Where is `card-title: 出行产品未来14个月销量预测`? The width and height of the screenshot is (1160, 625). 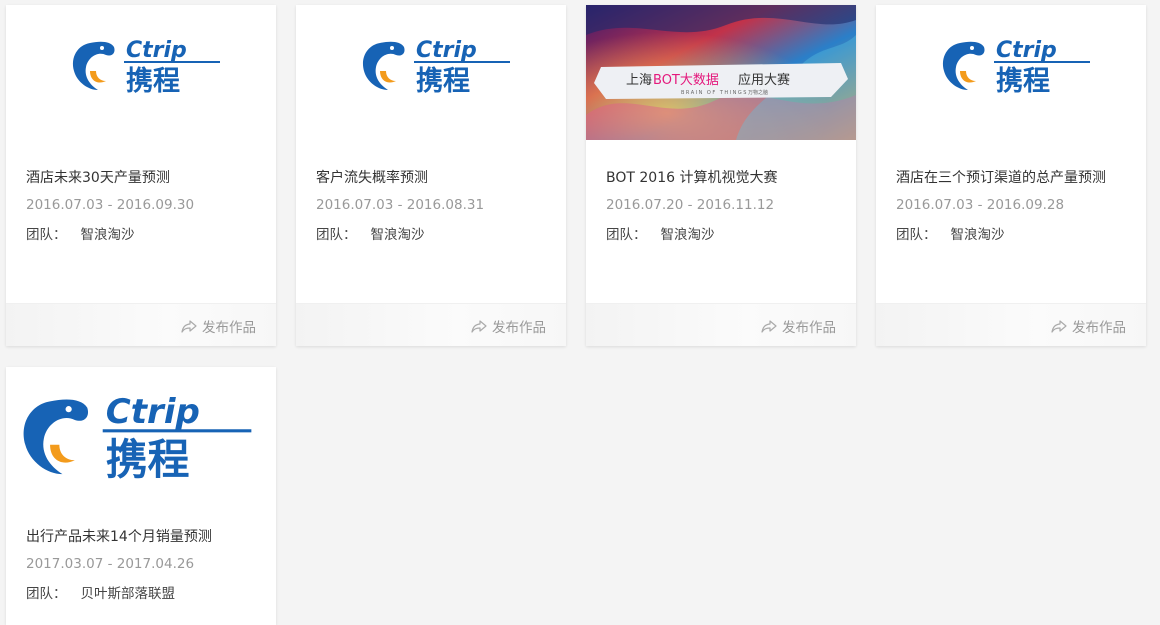
card-title: 出行产品未来14个月销量预测 is located at coordinates (141, 537).